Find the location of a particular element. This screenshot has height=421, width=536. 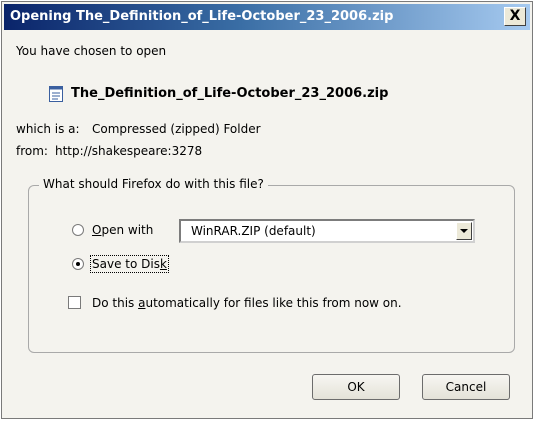

open-with-label-post: pen with is located at coordinates (127, 230).